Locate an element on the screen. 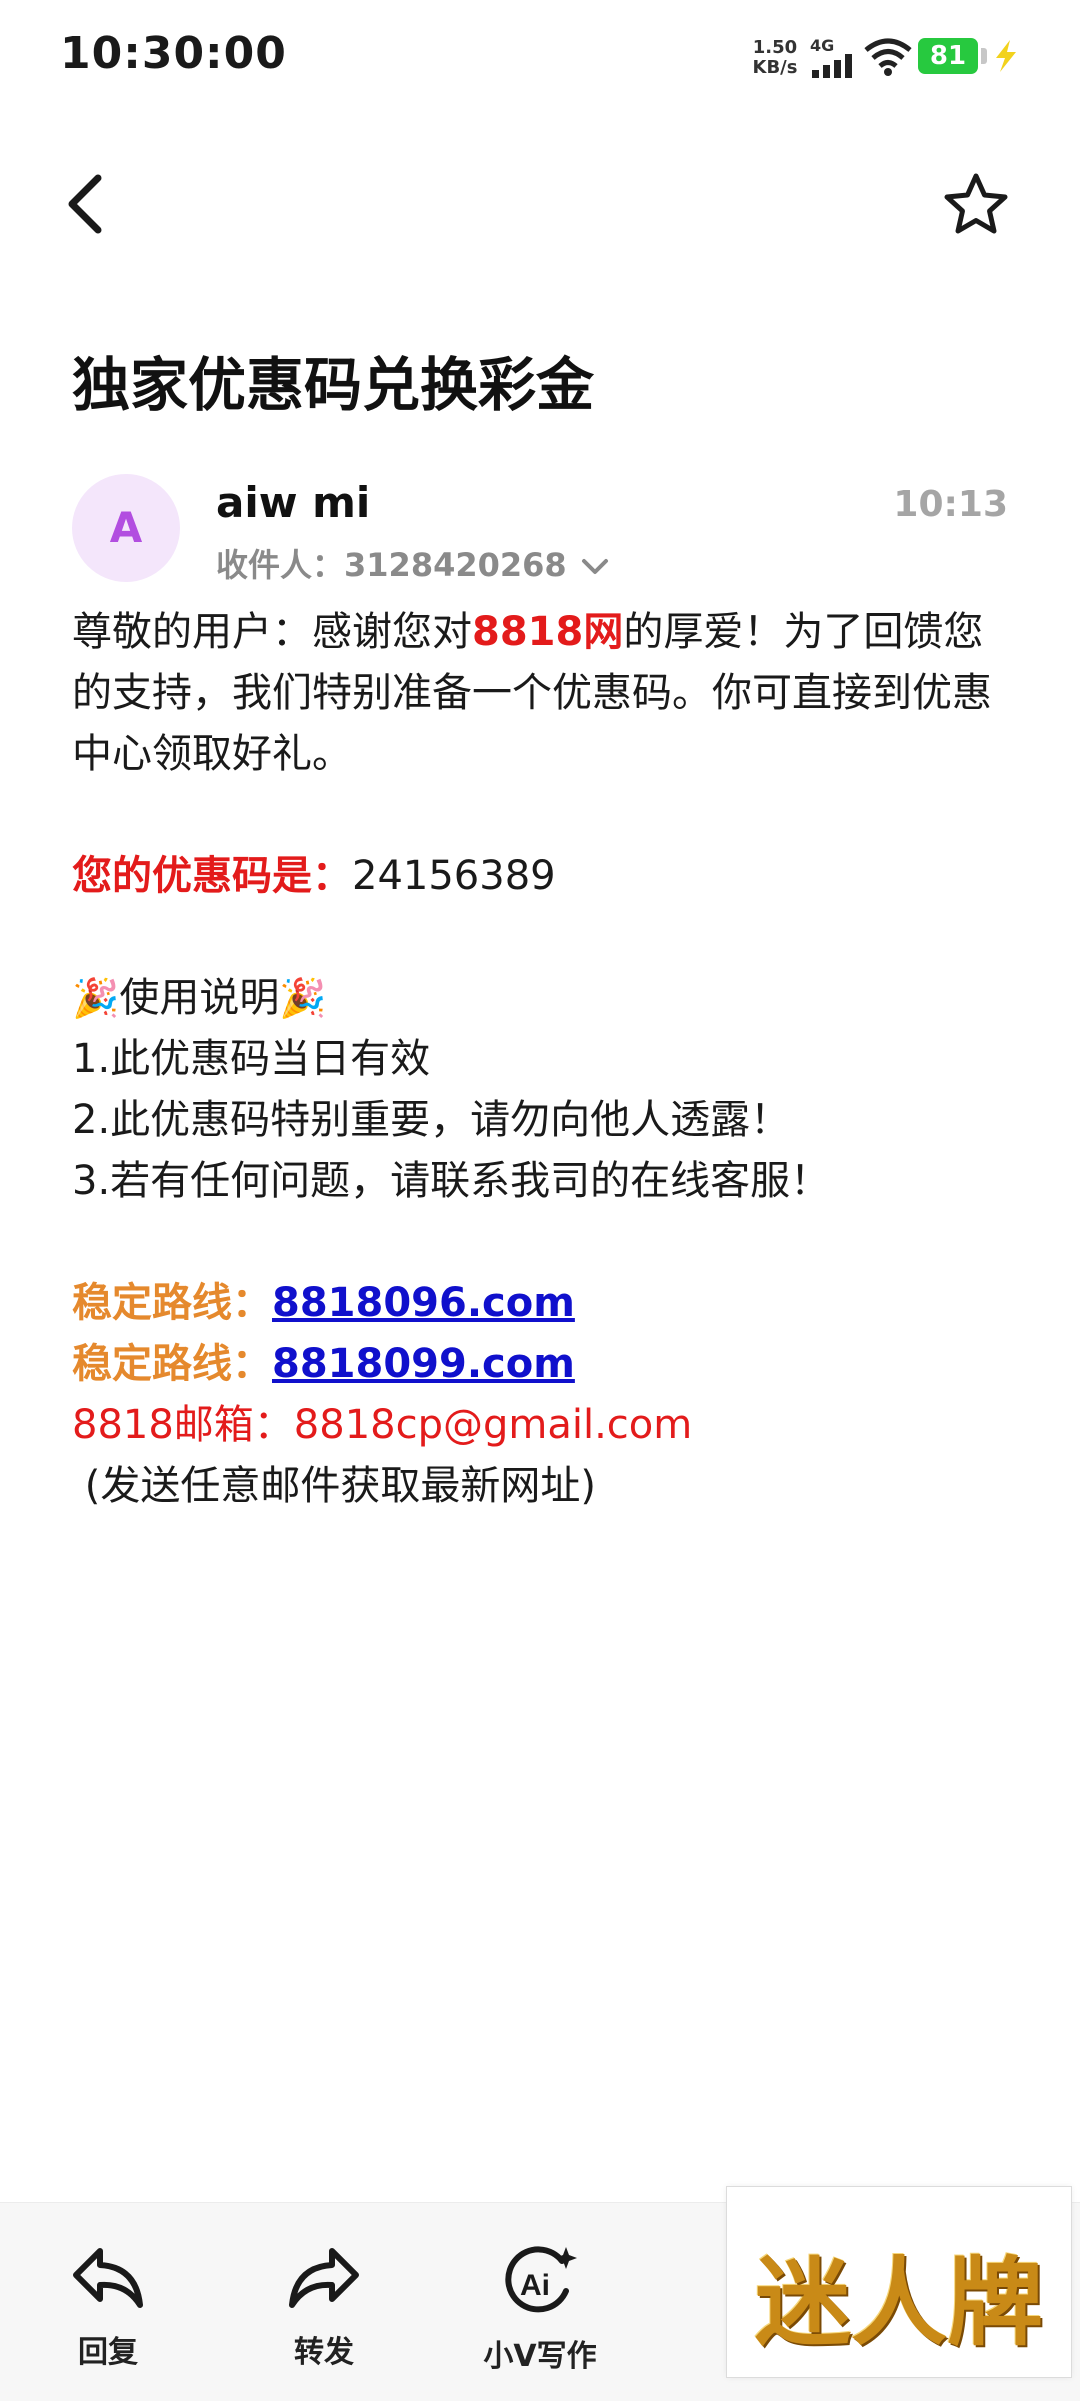 This screenshot has height=2401, width=1080. chevron-left-icon is located at coordinates (85, 204).